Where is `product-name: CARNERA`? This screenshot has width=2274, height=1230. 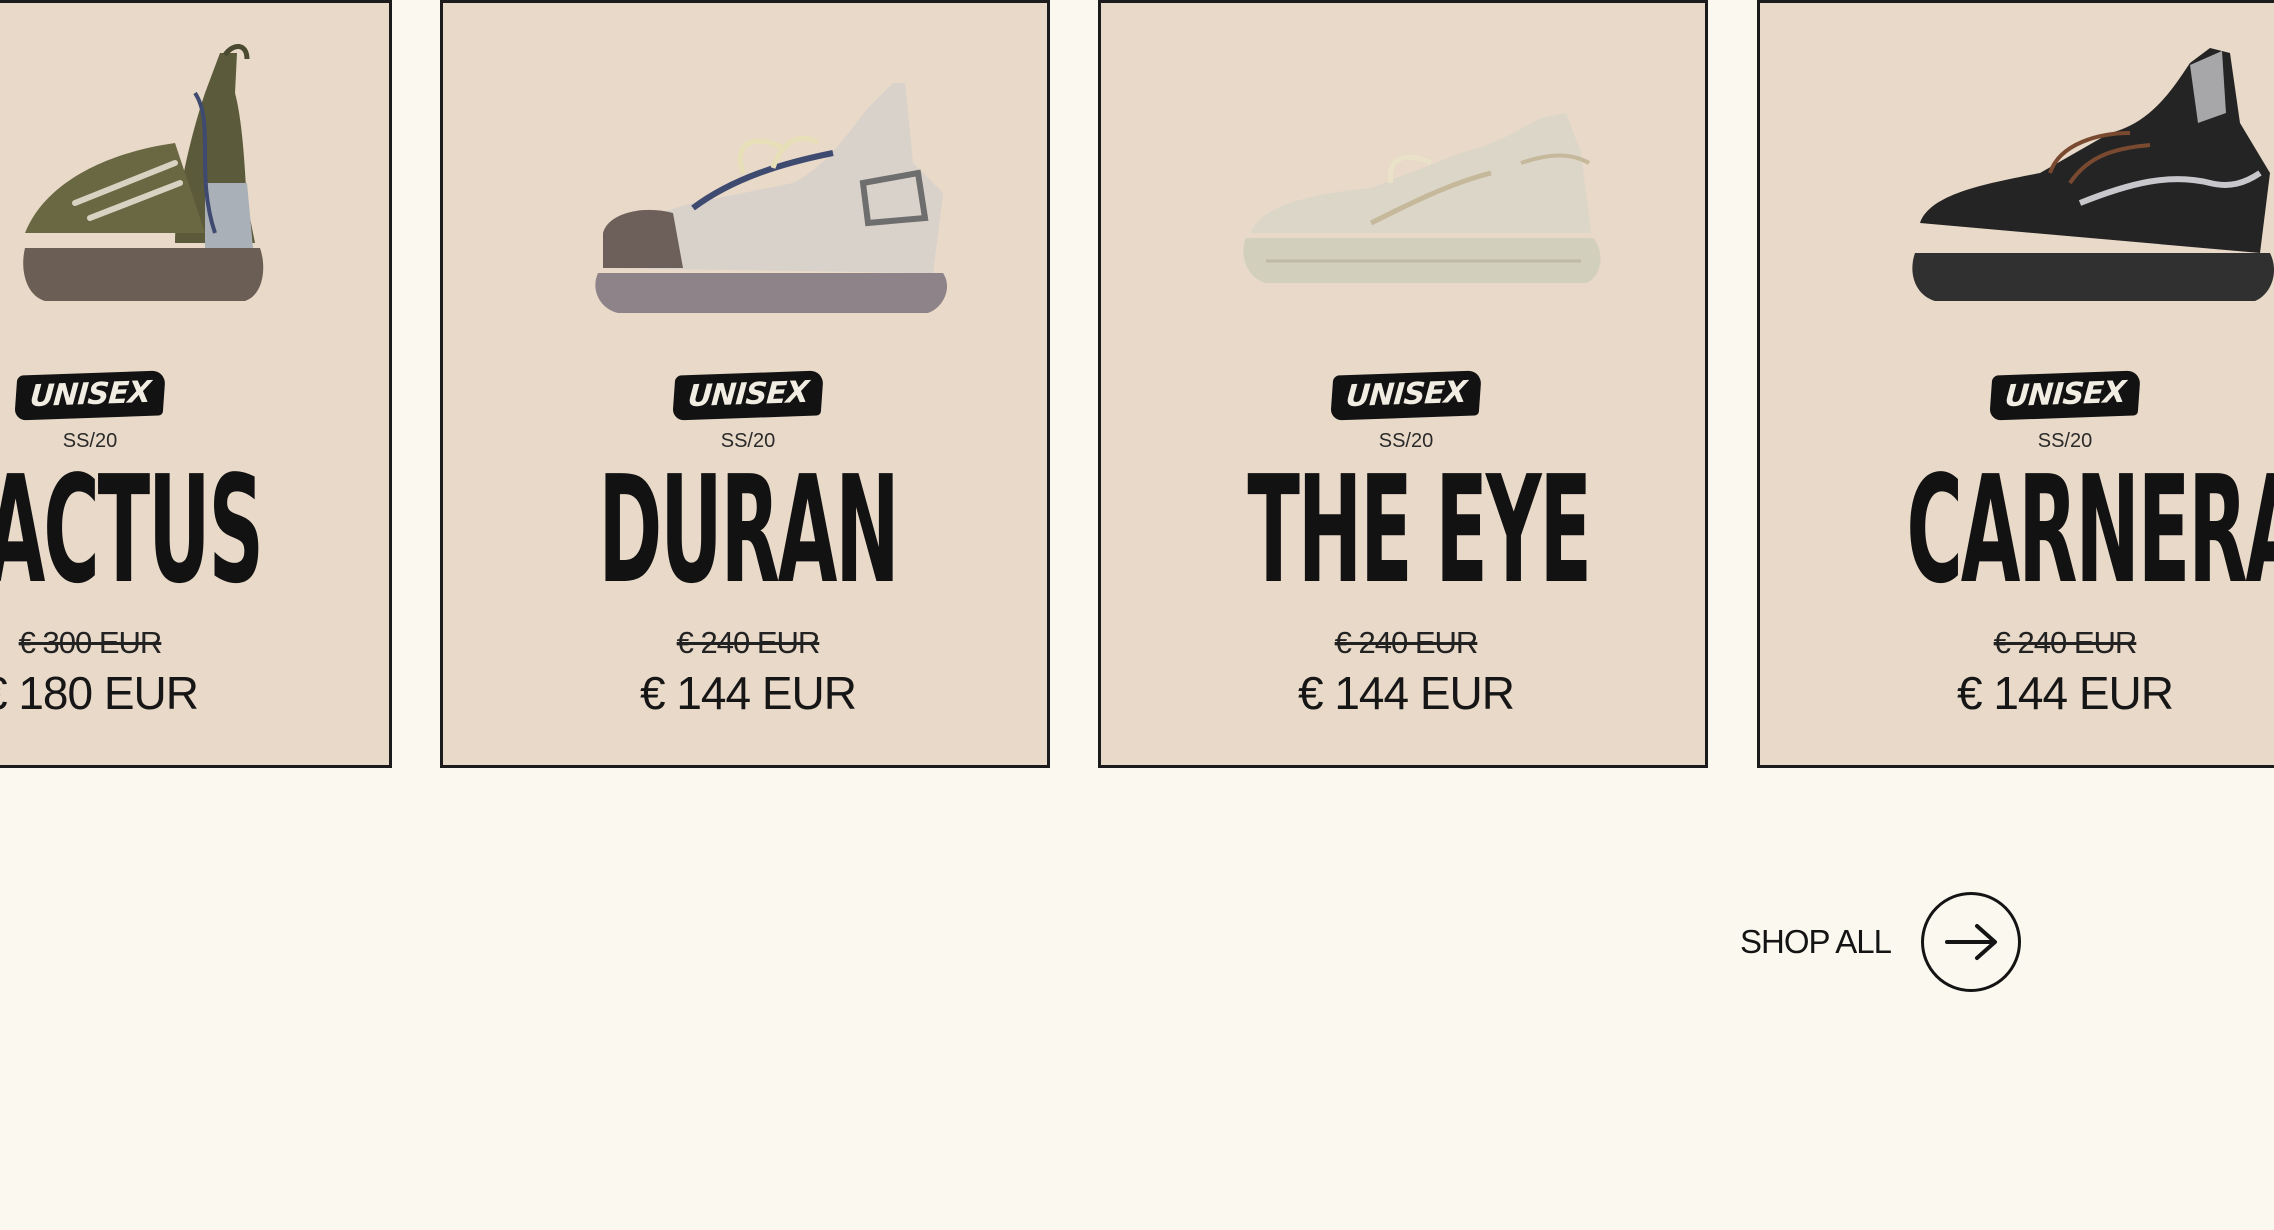 product-name: CARNERA is located at coordinates (2090, 530).